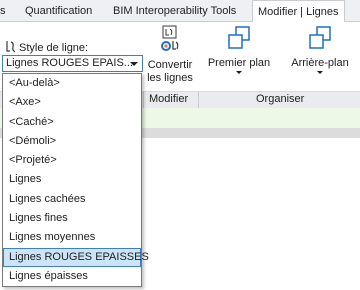 The image size is (360, 290). I want to click on bring-to-front-icon, so click(239, 41).